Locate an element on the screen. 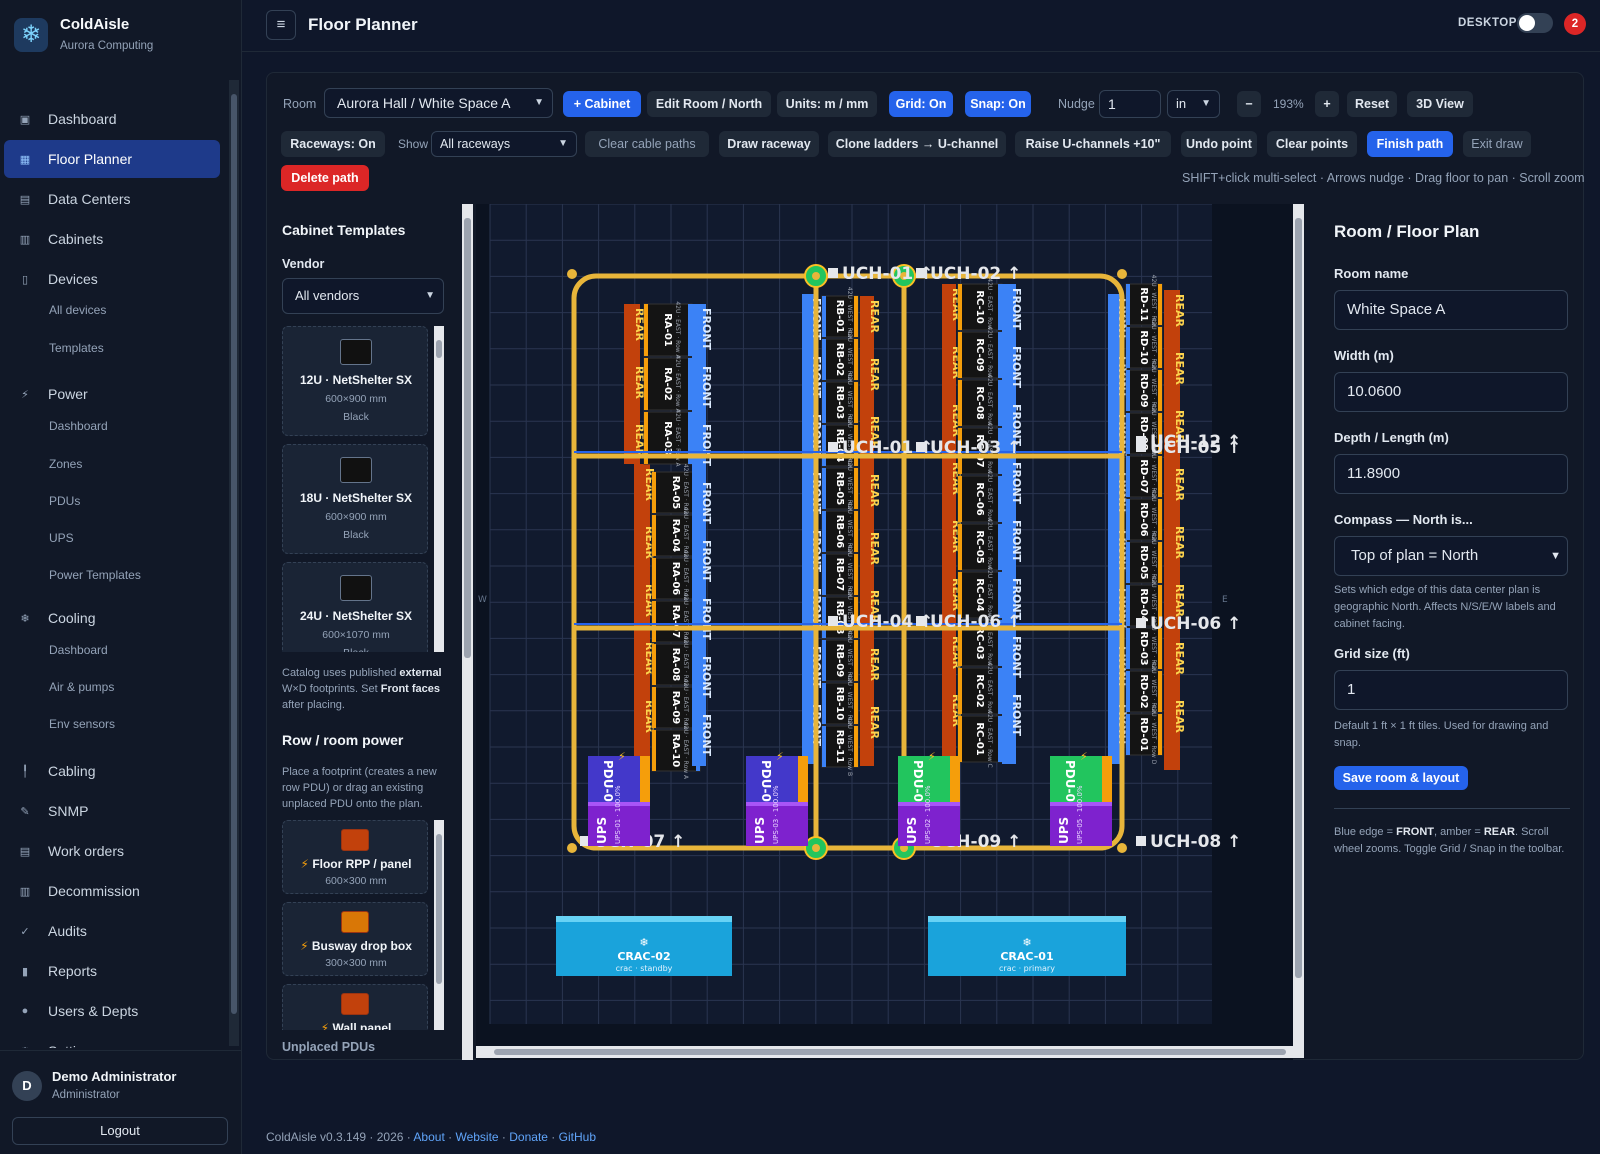 The height and width of the screenshot is (1154, 1600). brand: ❄ ColdAisle Aurora Computing is located at coordinates (124, 38).